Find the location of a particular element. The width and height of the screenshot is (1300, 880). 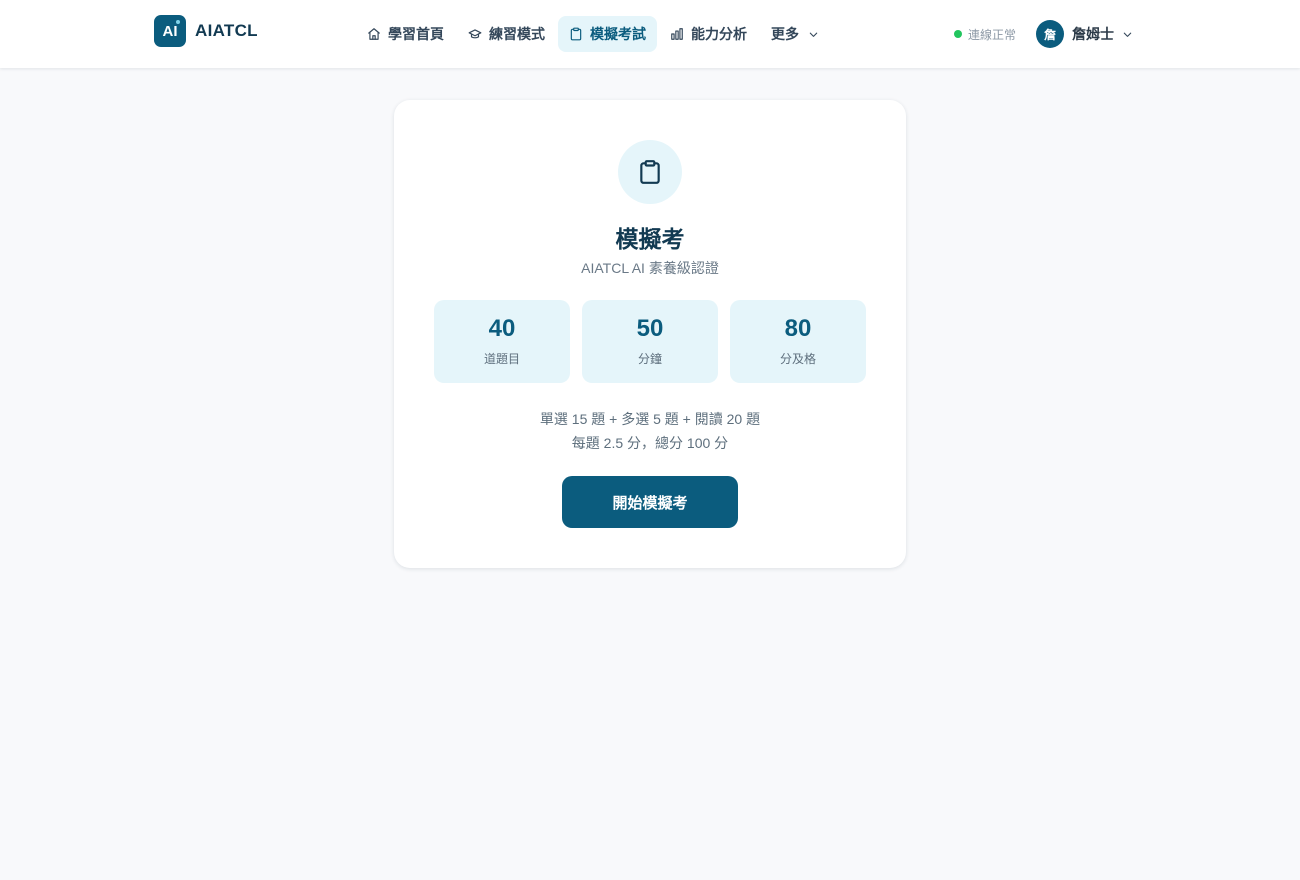

nav-item-label: 學習首頁 is located at coordinates (416, 34).